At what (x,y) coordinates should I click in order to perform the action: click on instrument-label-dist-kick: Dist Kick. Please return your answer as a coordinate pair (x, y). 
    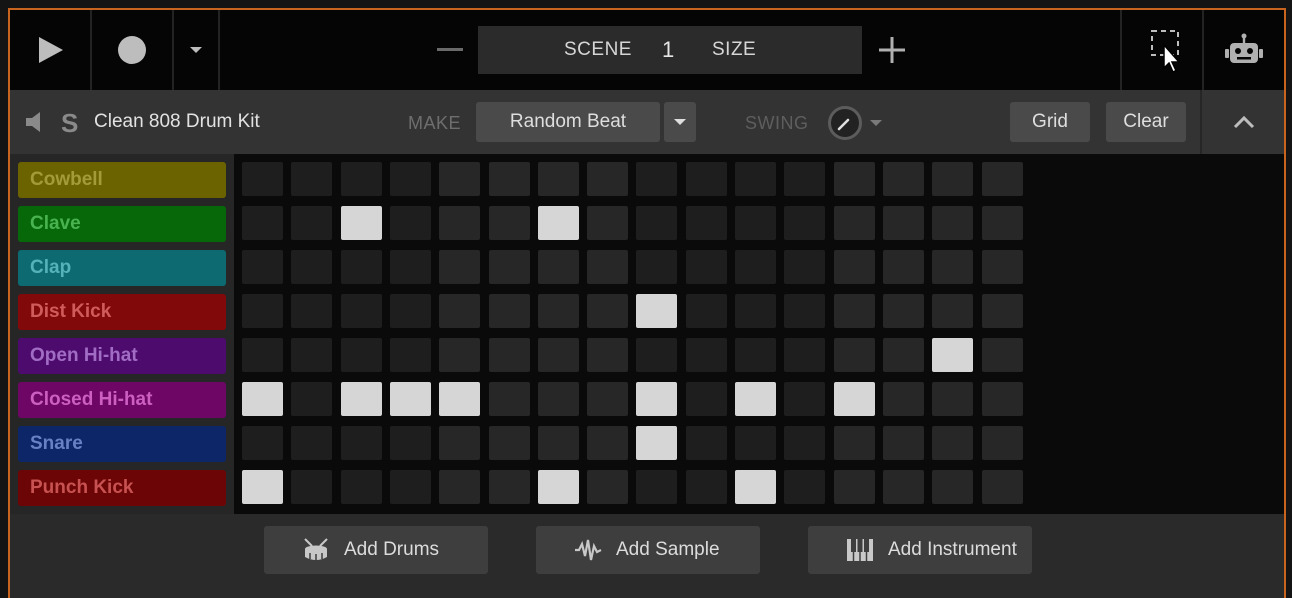
    Looking at the image, I should click on (122, 312).